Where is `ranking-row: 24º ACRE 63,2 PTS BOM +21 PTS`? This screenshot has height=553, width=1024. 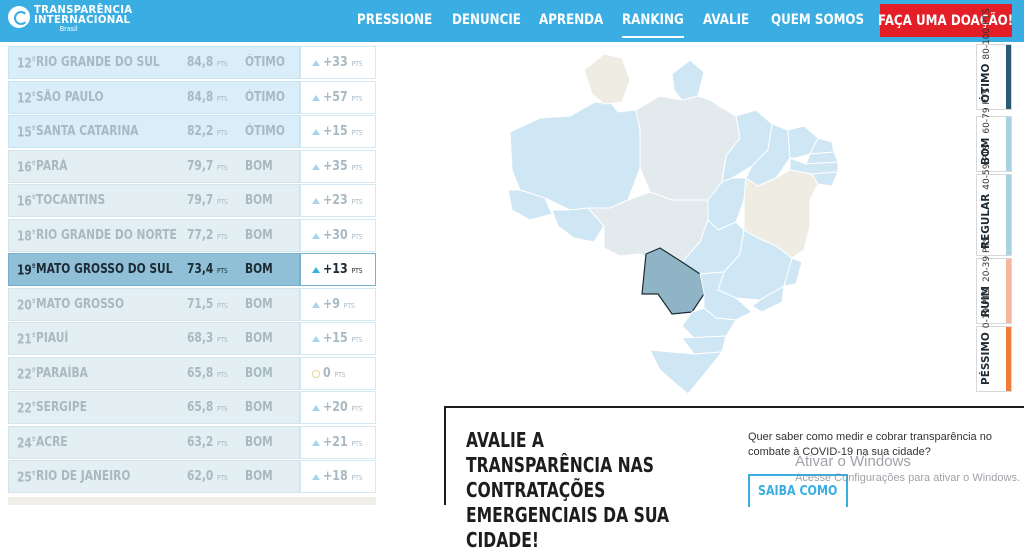
ranking-row: 24º ACRE 63,2 PTS BOM +21 PTS is located at coordinates (192, 442).